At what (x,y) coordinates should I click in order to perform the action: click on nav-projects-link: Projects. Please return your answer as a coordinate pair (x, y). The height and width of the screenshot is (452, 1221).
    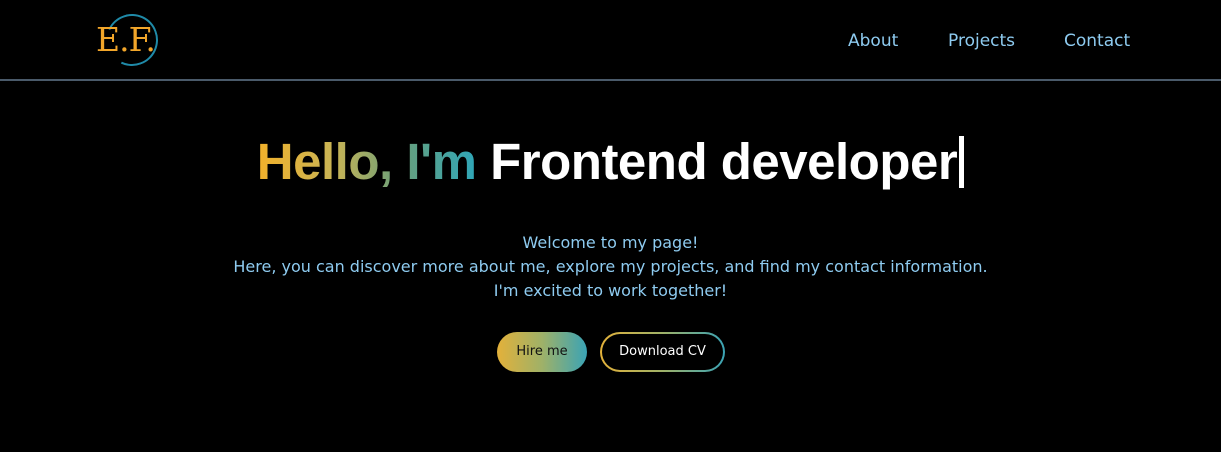
    Looking at the image, I should click on (981, 41).